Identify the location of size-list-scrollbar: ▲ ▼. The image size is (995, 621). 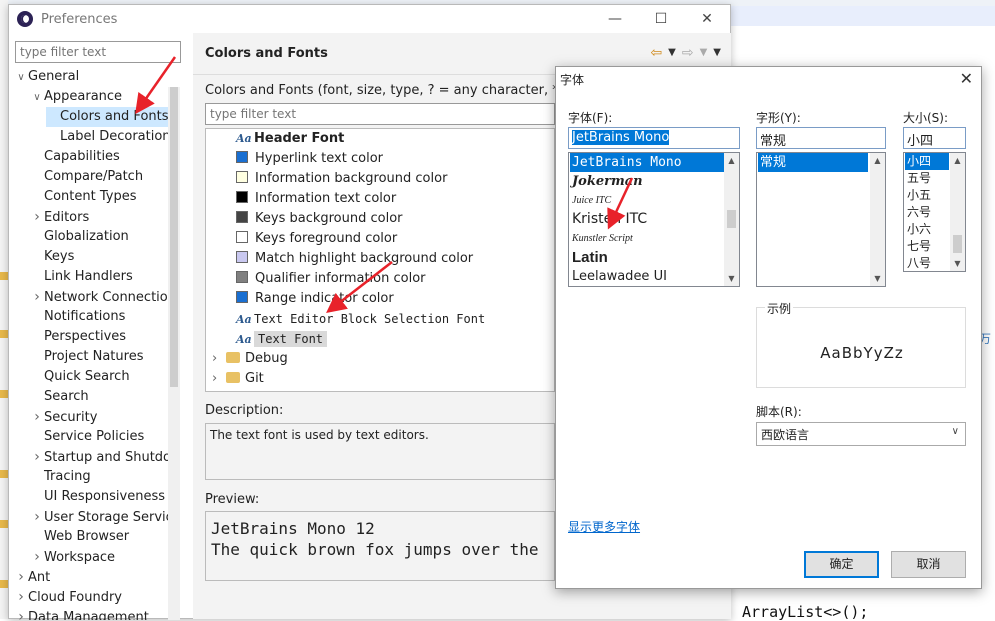
(957, 212).